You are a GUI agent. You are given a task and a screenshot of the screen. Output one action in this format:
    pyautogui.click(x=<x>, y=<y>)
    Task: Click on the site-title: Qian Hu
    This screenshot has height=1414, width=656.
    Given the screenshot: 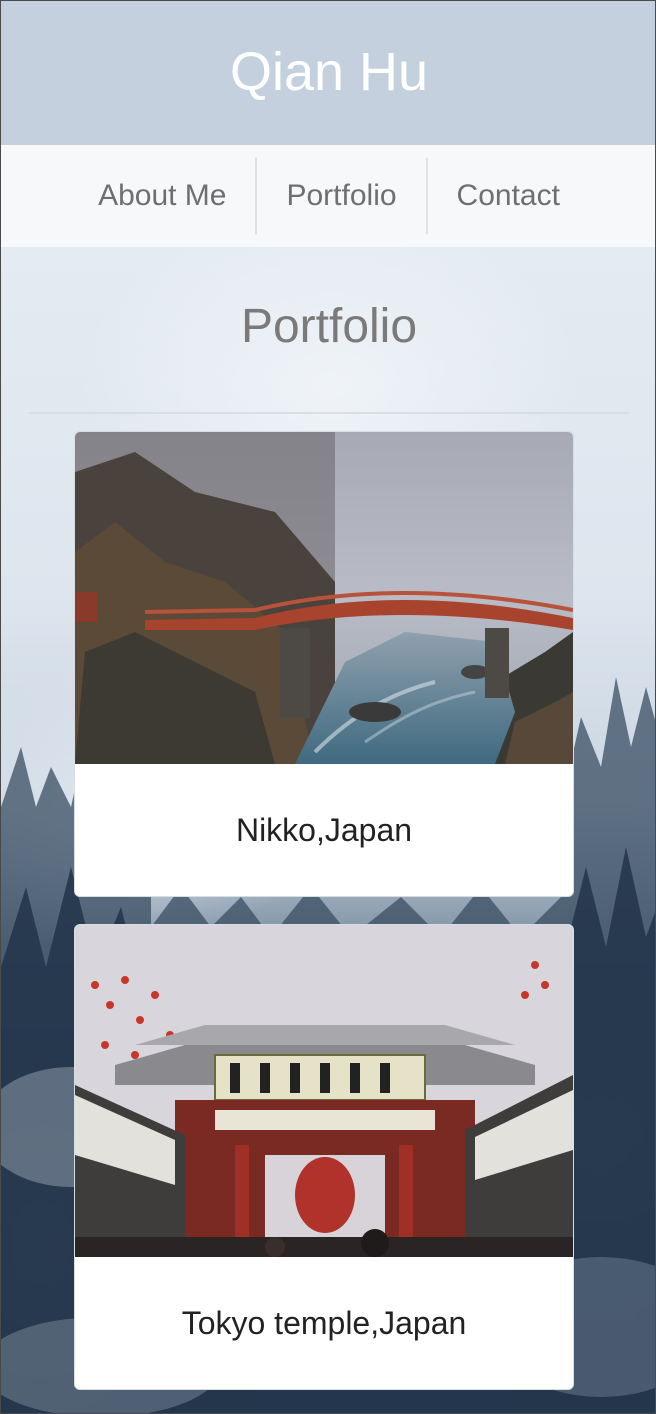 What is the action you would take?
    pyautogui.click(x=329, y=72)
    